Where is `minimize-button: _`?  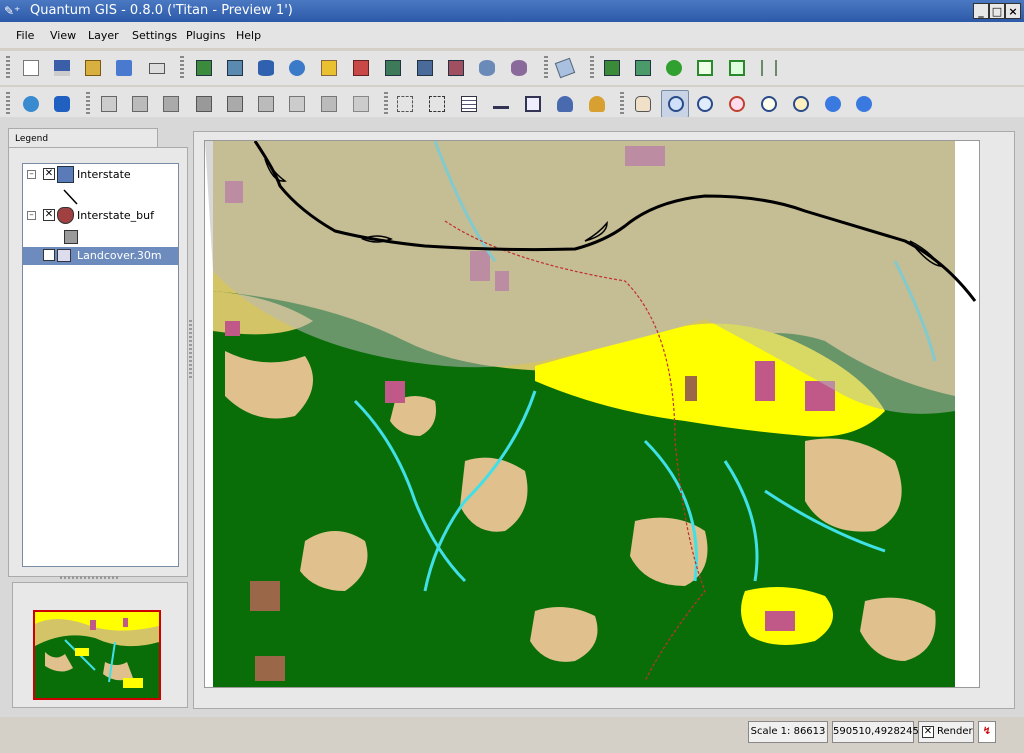
minimize-button: _ is located at coordinates (981, 11).